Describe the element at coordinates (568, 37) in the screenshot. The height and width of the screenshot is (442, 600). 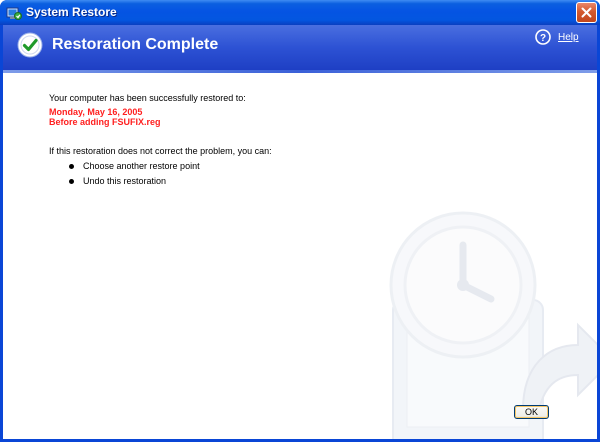
I see `help-link: Help` at that location.